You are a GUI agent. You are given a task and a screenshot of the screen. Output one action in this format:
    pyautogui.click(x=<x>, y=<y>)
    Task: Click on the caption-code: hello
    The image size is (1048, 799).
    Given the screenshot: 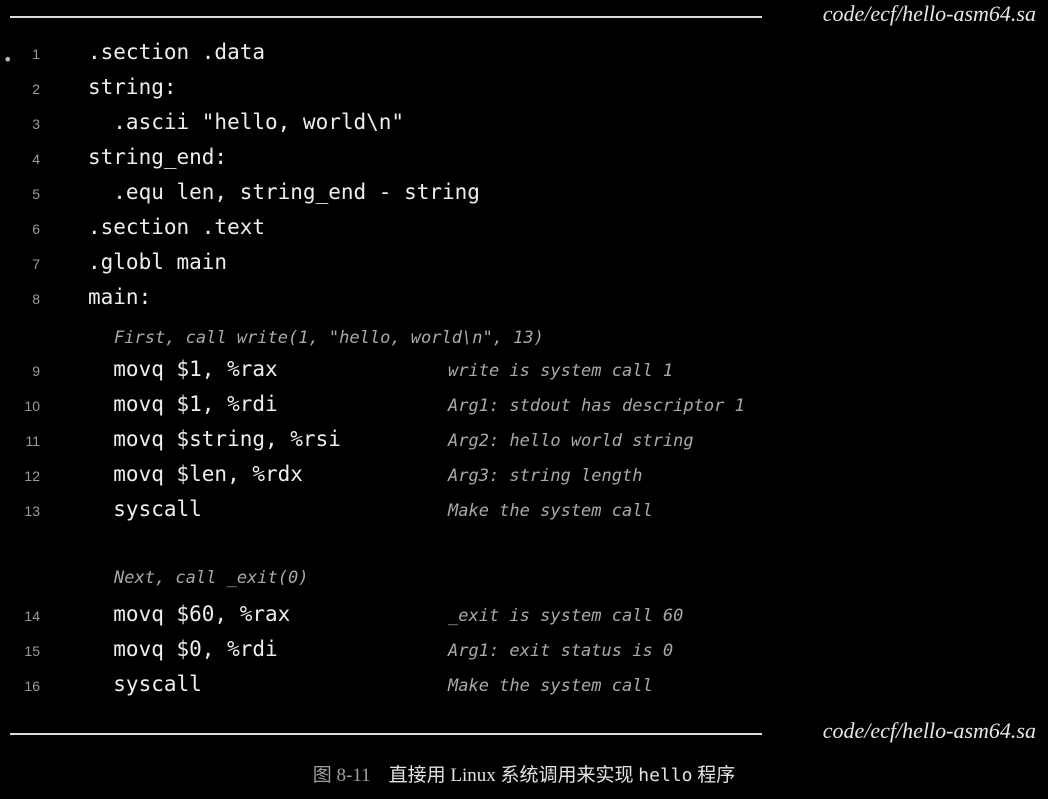 What is the action you would take?
    pyautogui.click(x=665, y=775)
    